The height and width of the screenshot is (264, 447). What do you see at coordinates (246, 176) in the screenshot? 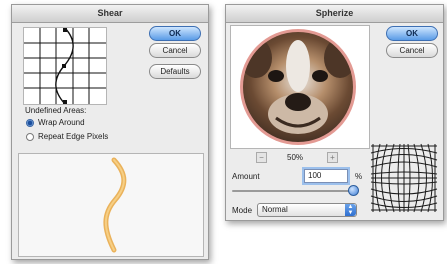
I see `amount-label: Amount` at bounding box center [246, 176].